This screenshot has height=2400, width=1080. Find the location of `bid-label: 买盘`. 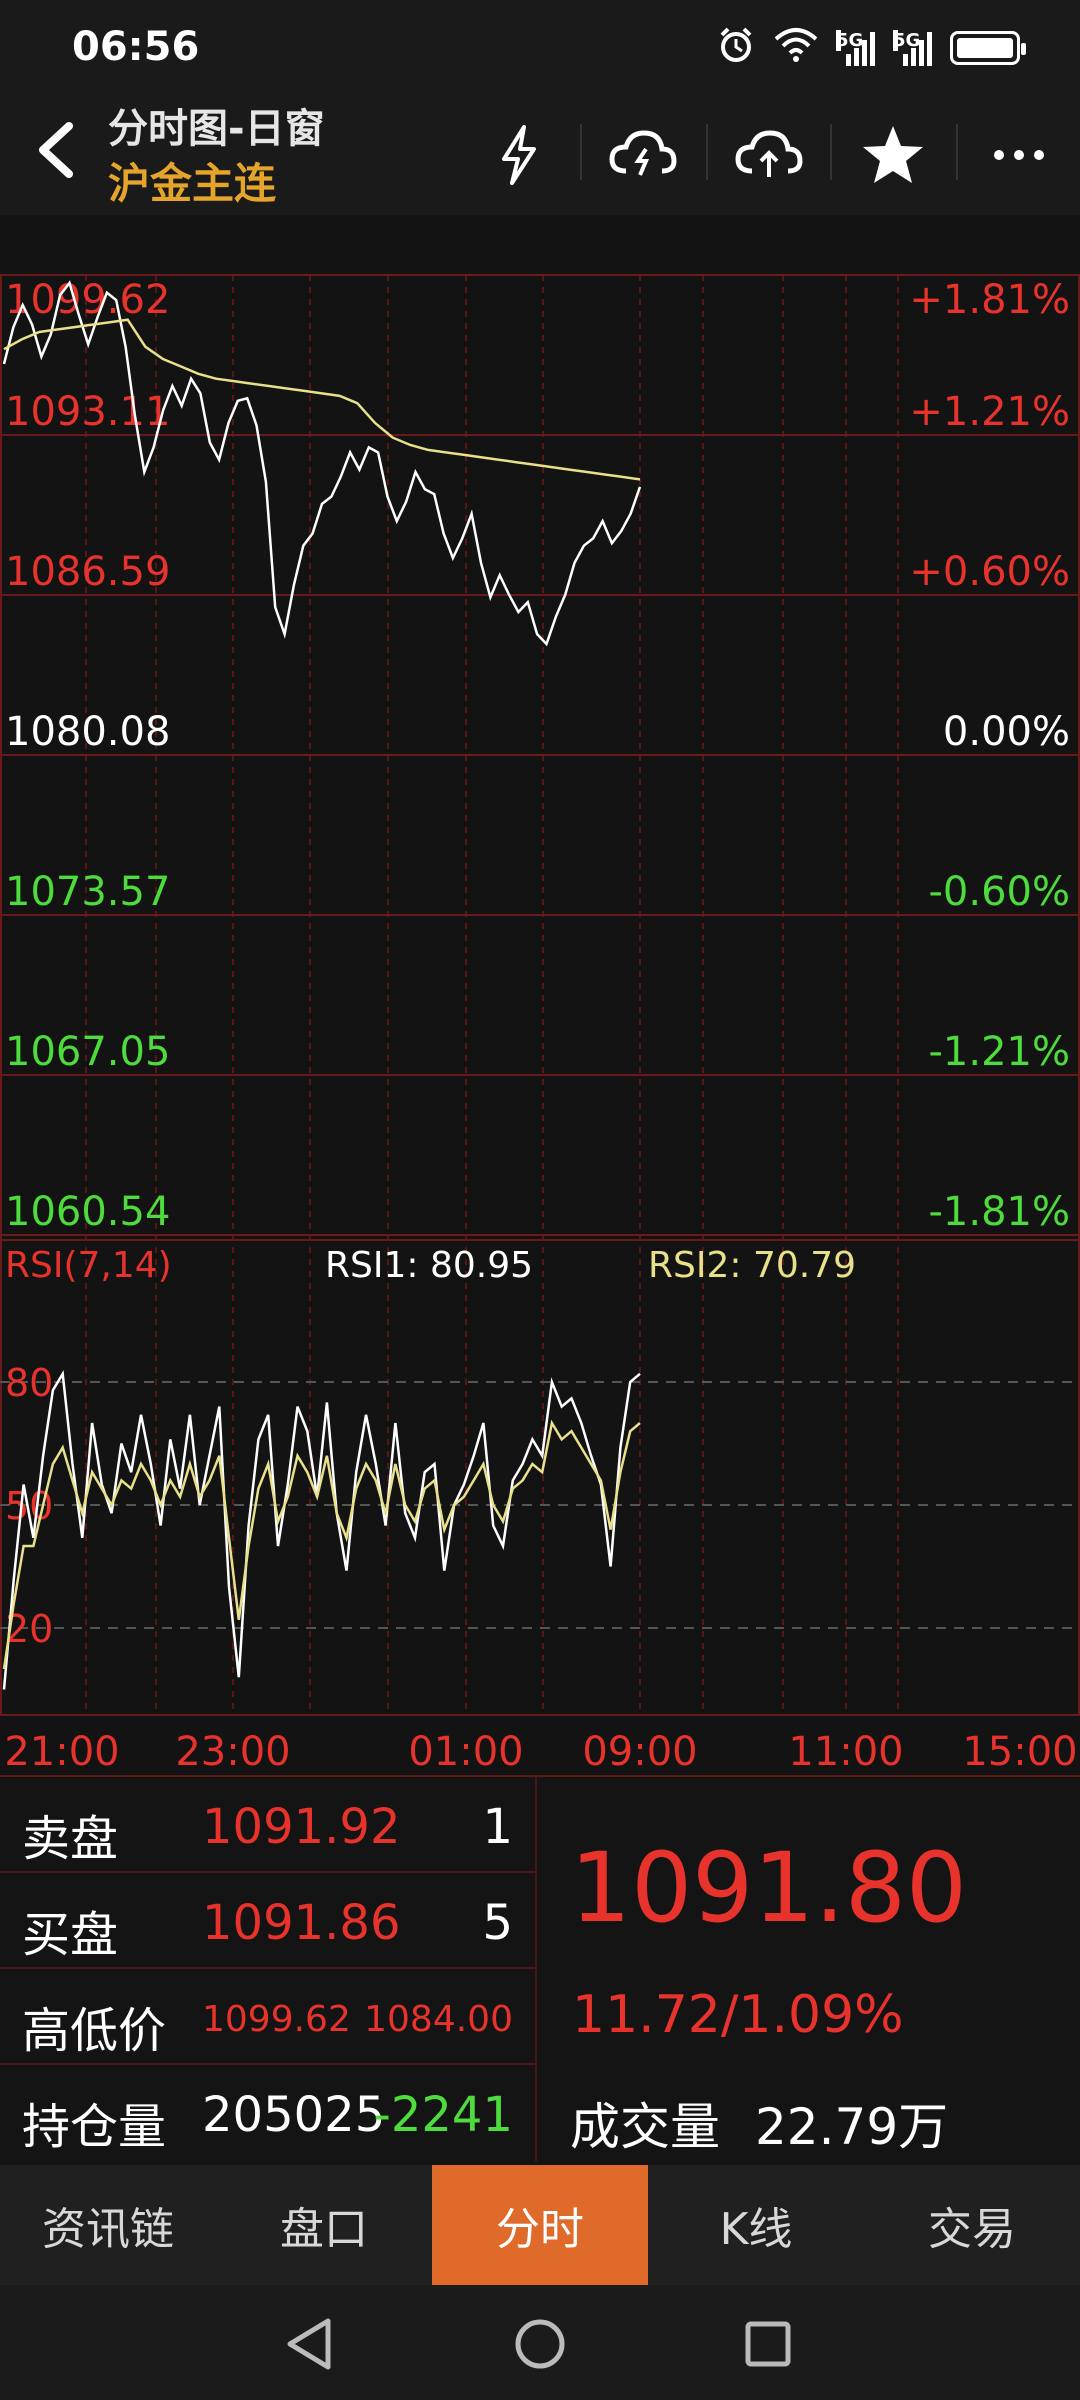

bid-label: 买盘 is located at coordinates (70, 1935).